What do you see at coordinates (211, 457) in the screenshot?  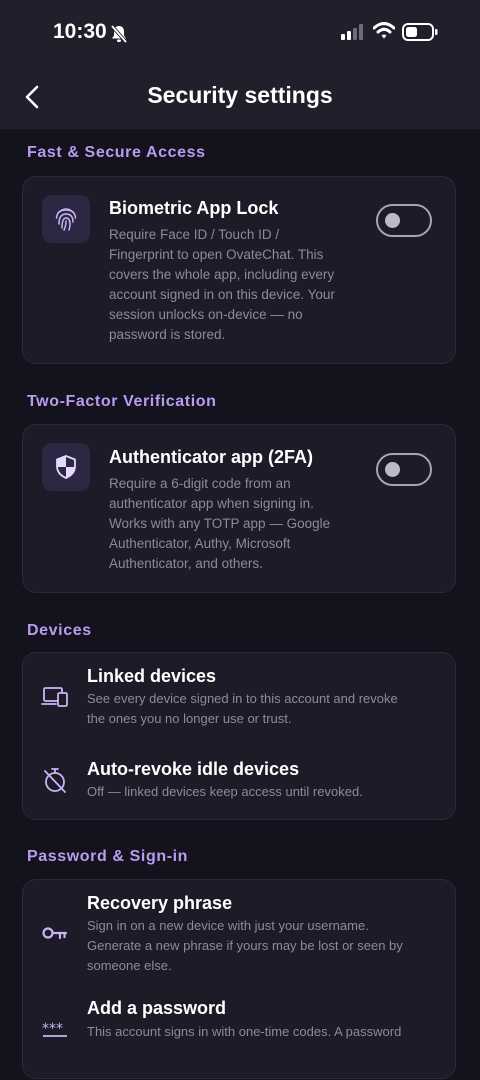 I see `authenticator-title: Authenticator app (2FA)` at bounding box center [211, 457].